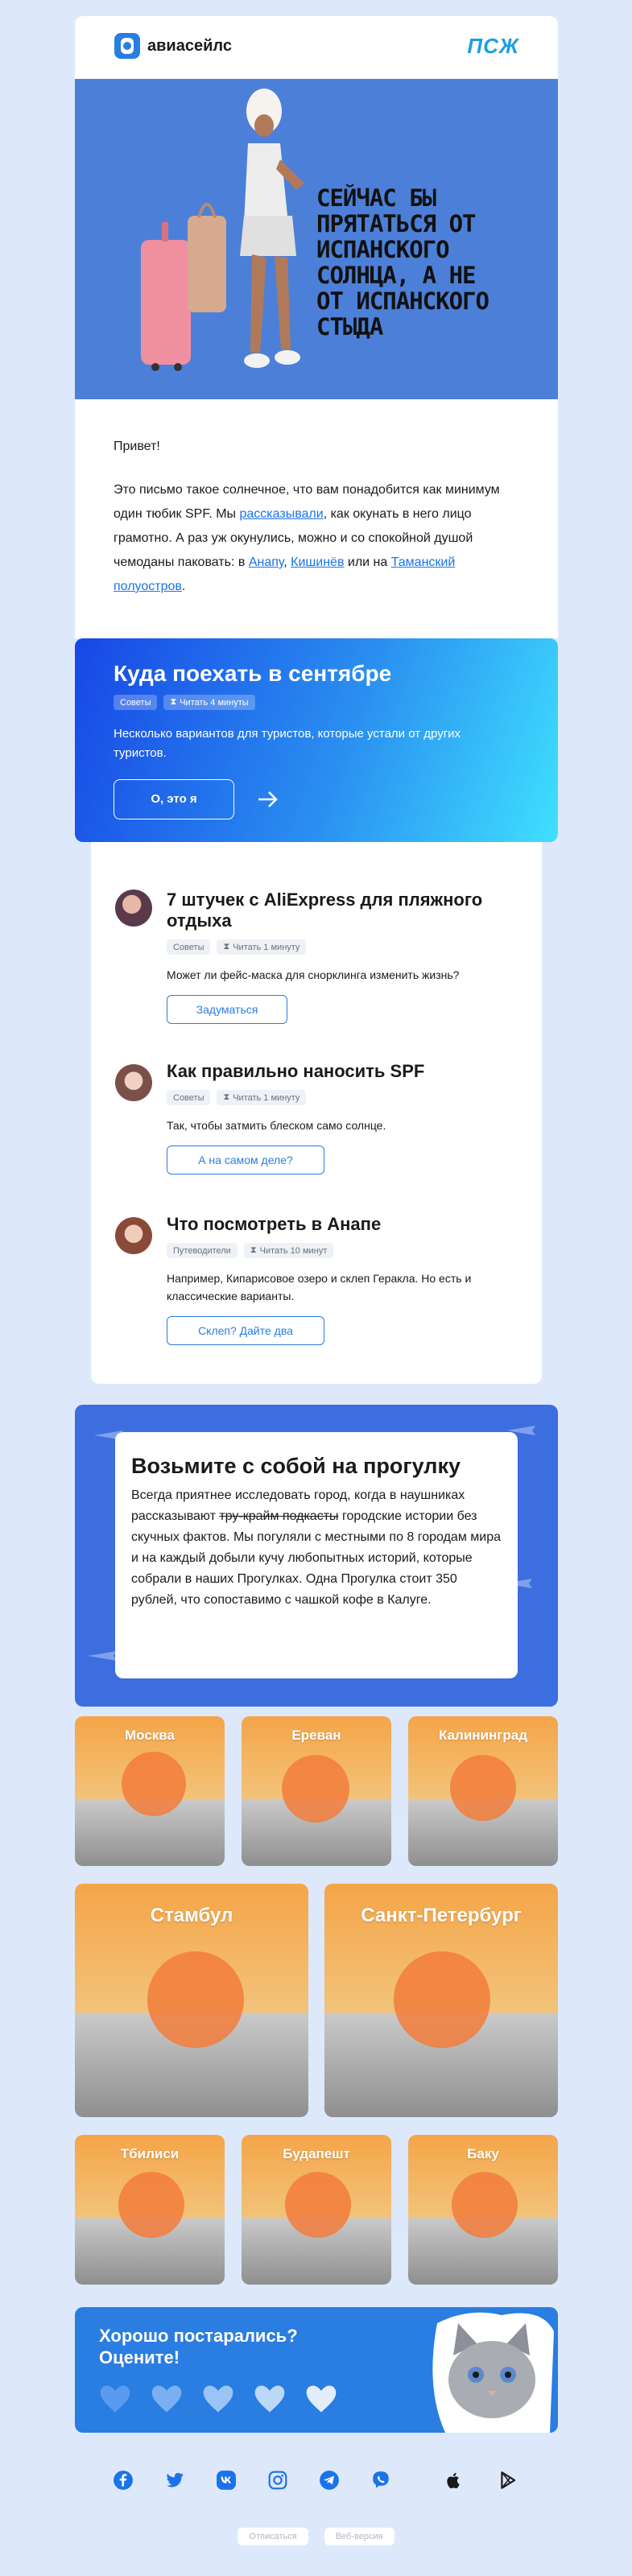 This screenshot has height=2576, width=632. Describe the element at coordinates (293, 1250) in the screenshot. I see `read-time-text: Читать 10 минут` at that location.